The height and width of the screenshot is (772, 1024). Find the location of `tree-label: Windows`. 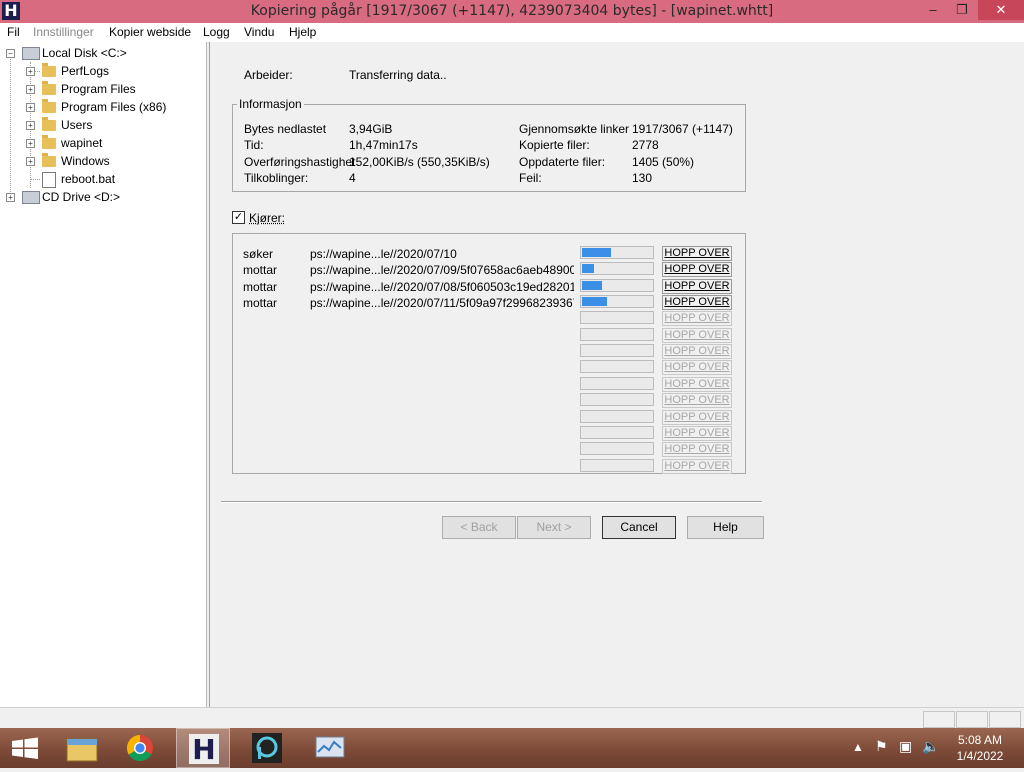

tree-label: Windows is located at coordinates (85, 161).